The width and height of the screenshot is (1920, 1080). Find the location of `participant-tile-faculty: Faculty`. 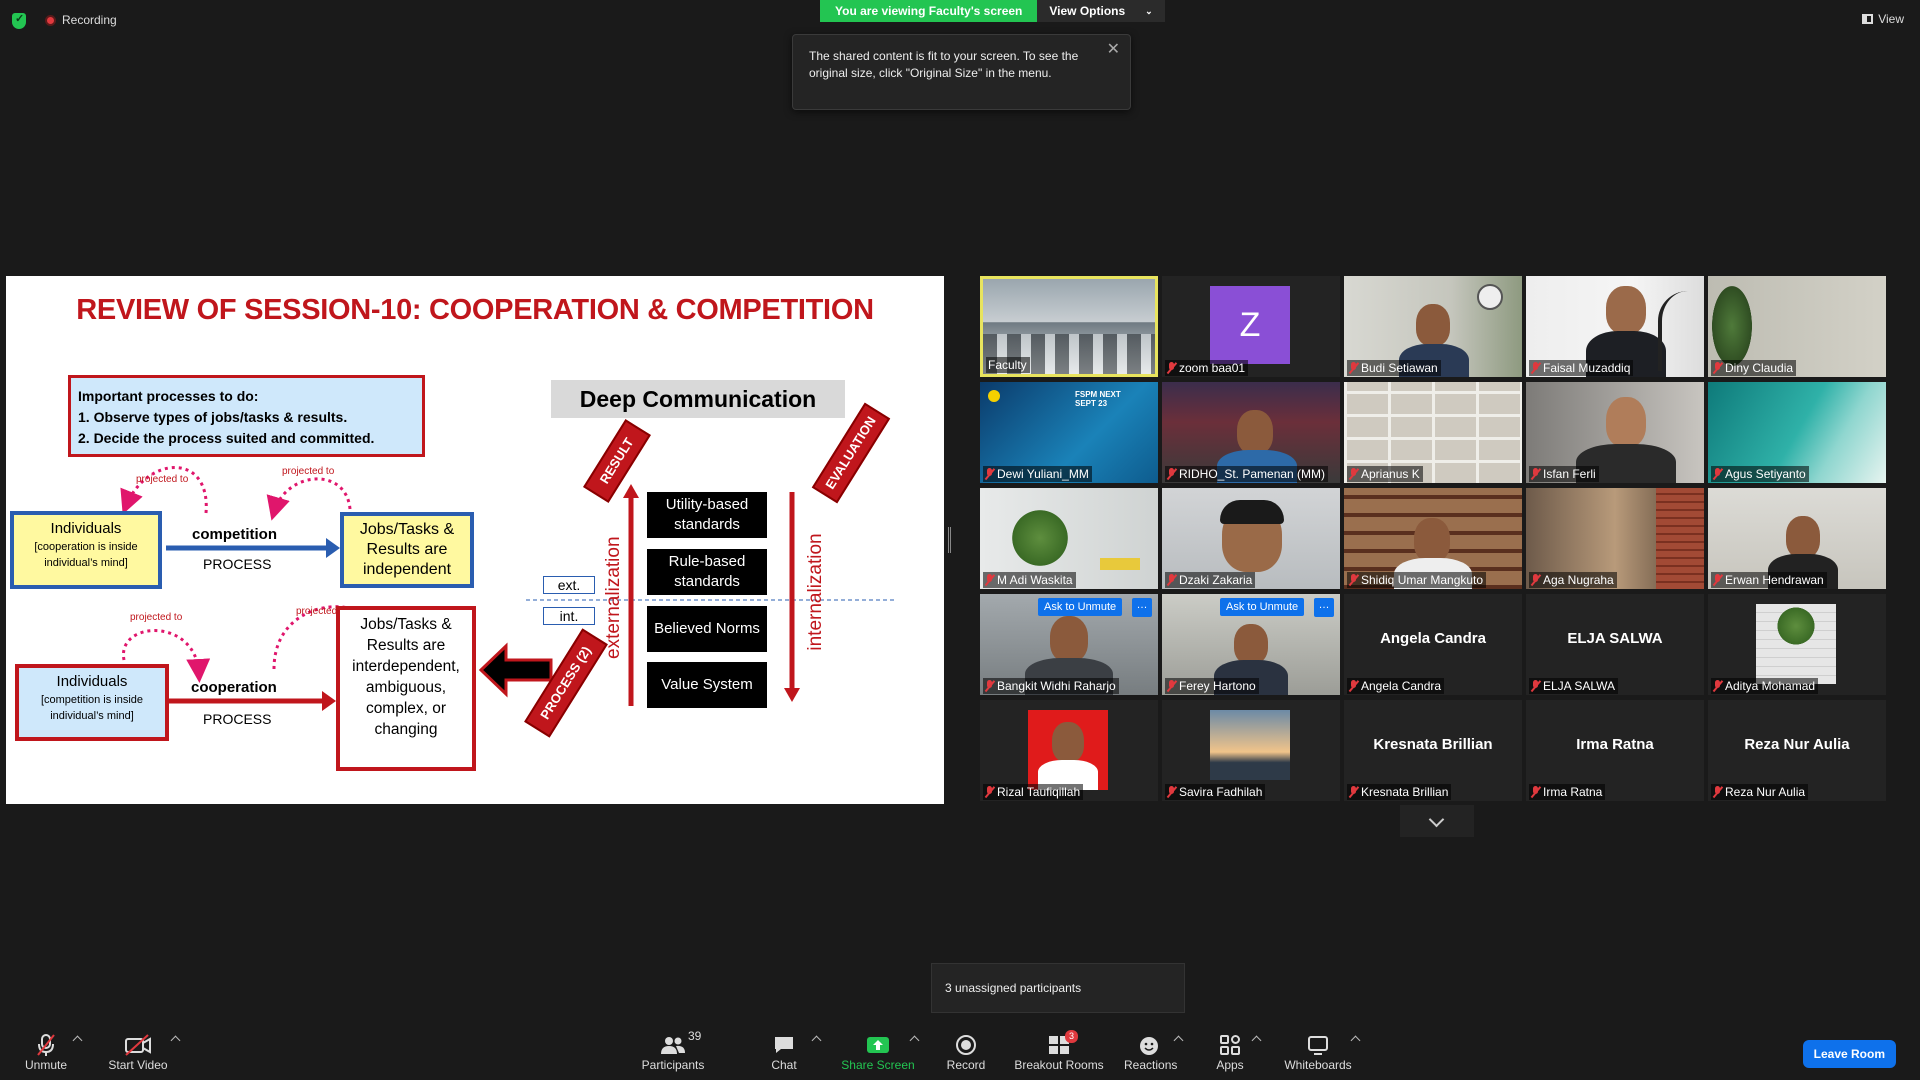

participant-tile-faculty: Faculty is located at coordinates (1069, 326).